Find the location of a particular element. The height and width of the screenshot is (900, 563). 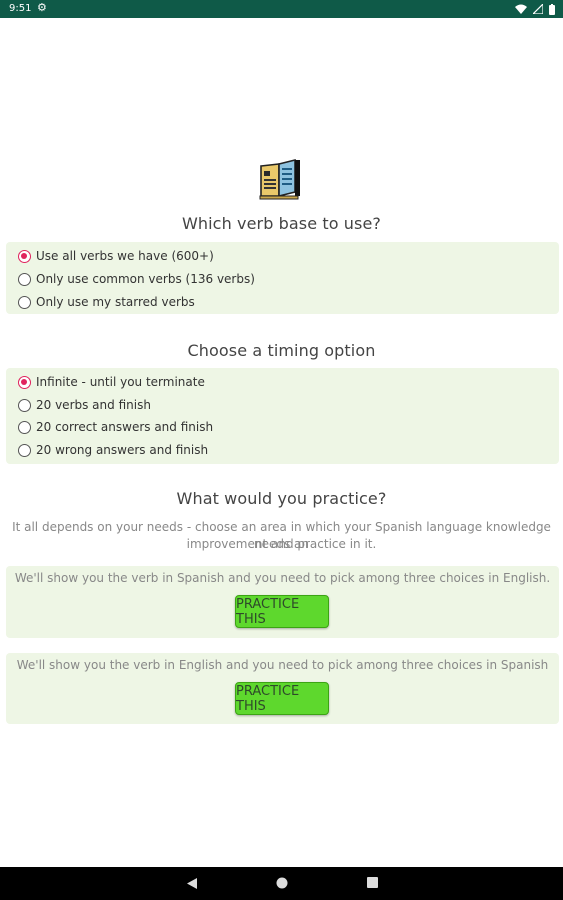

timing-heading: Choose a timing option is located at coordinates (281, 350).